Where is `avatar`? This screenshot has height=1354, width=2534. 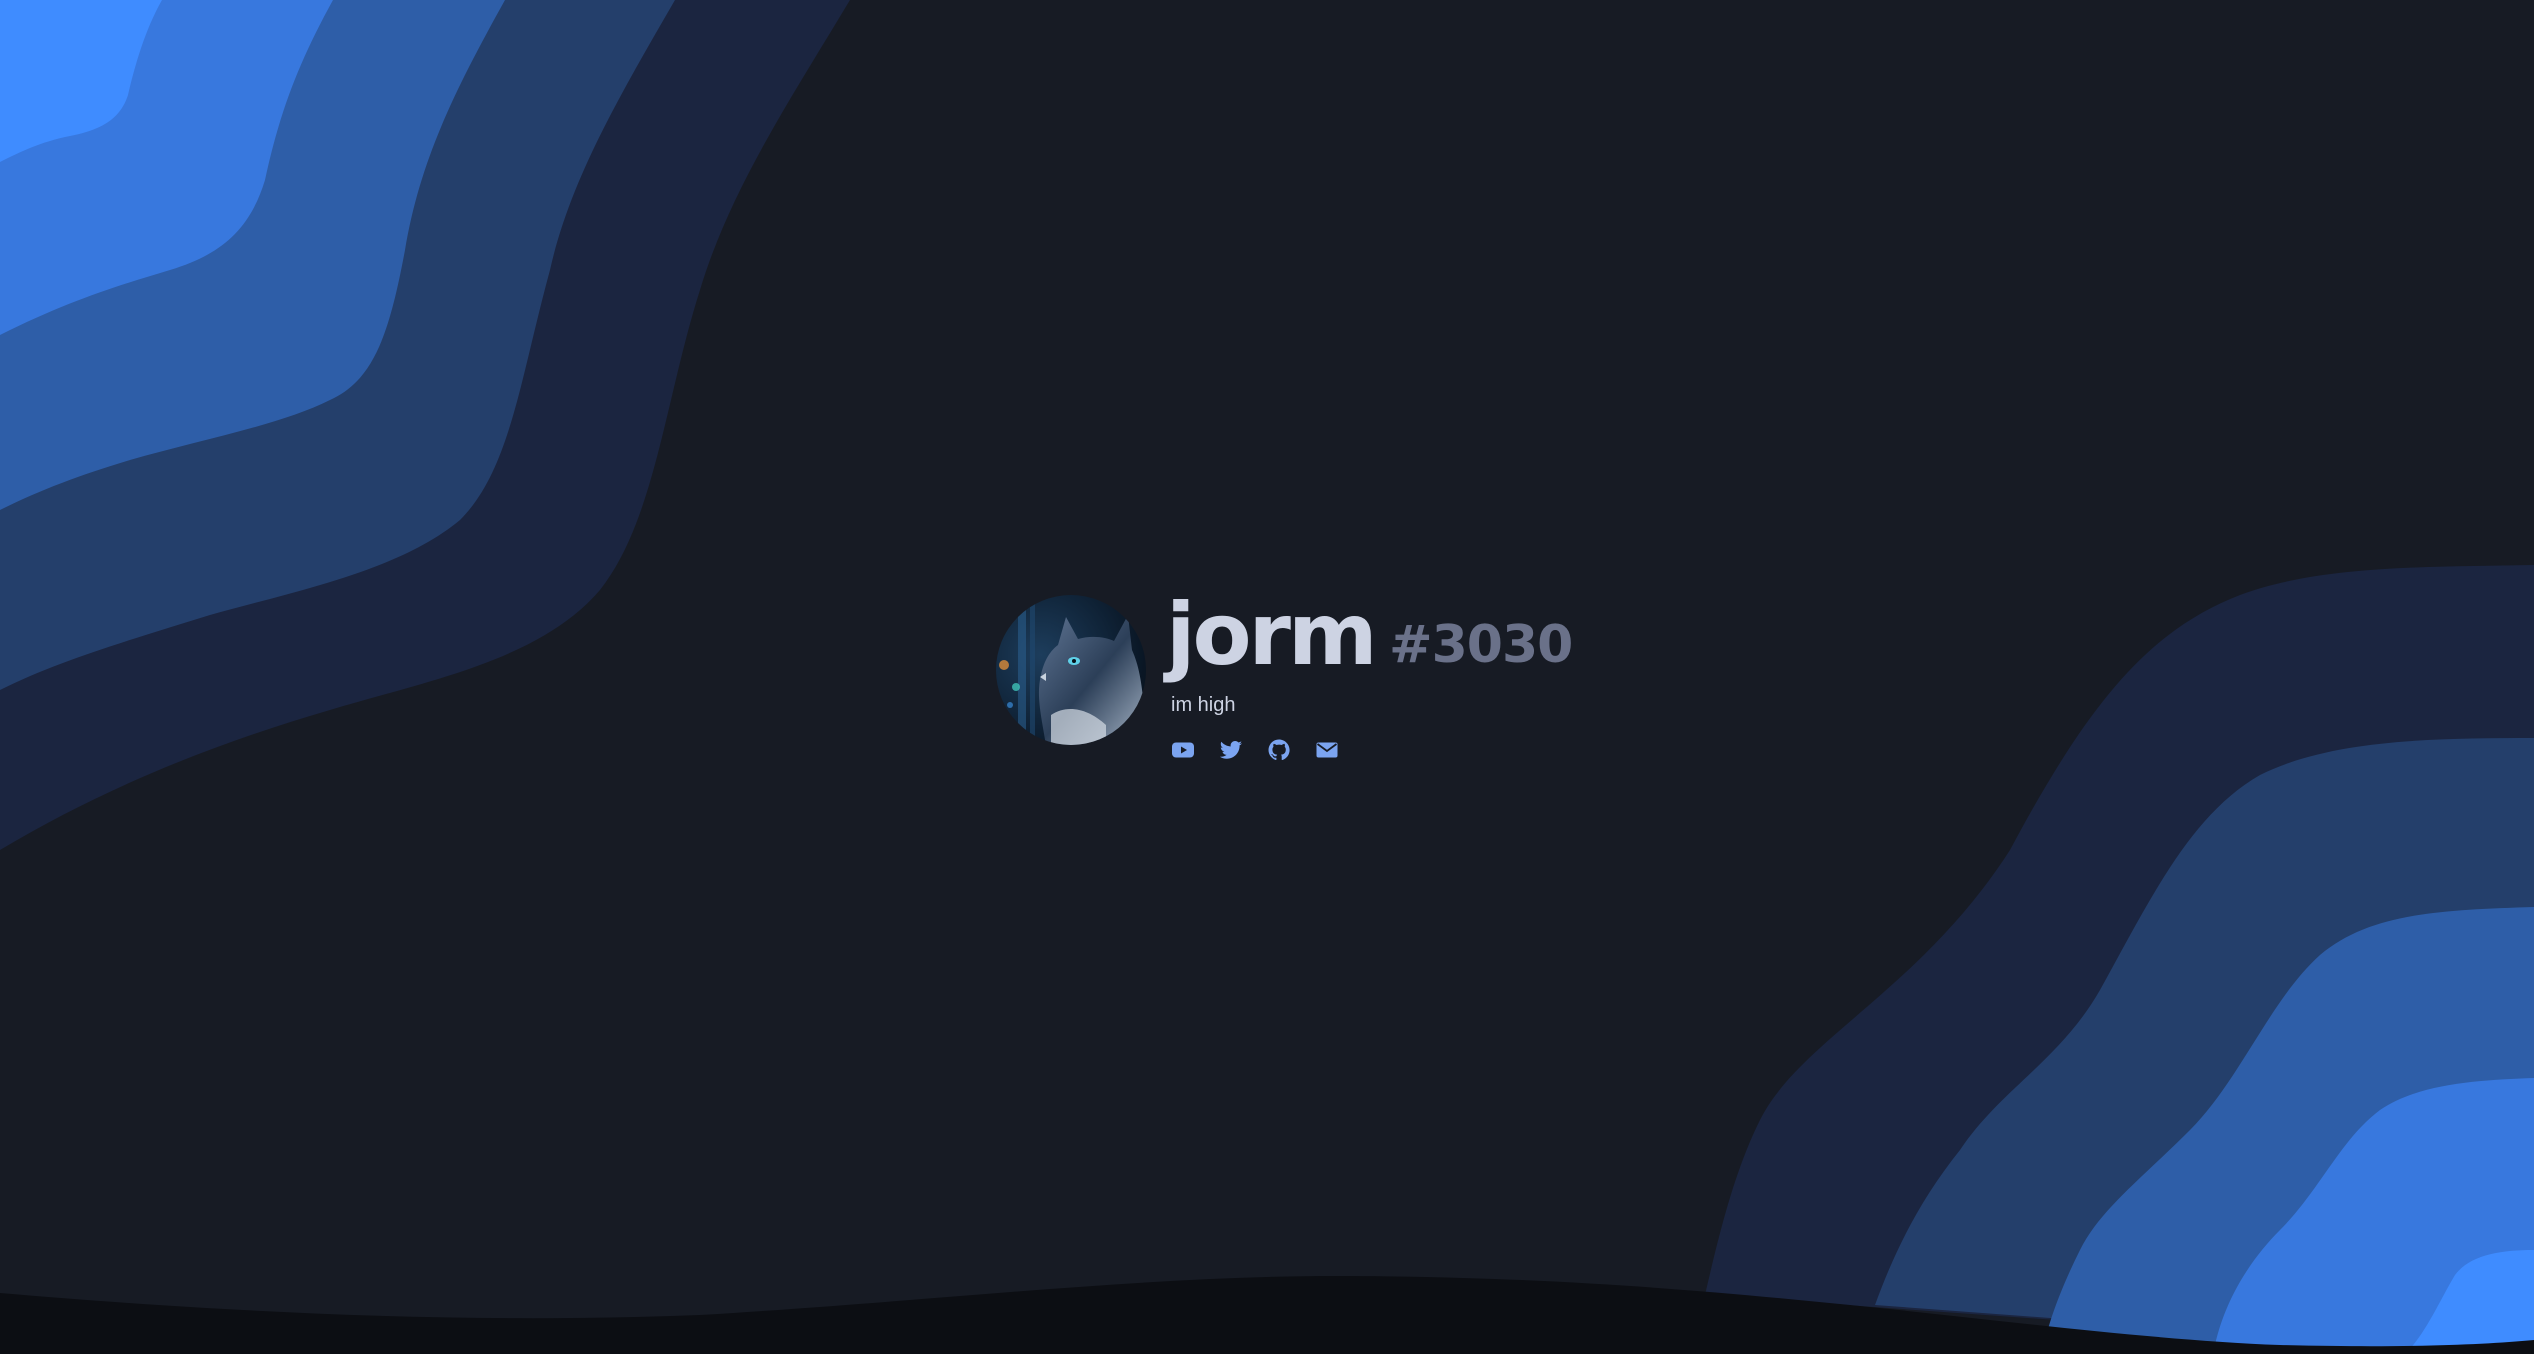
avatar is located at coordinates (1071, 670).